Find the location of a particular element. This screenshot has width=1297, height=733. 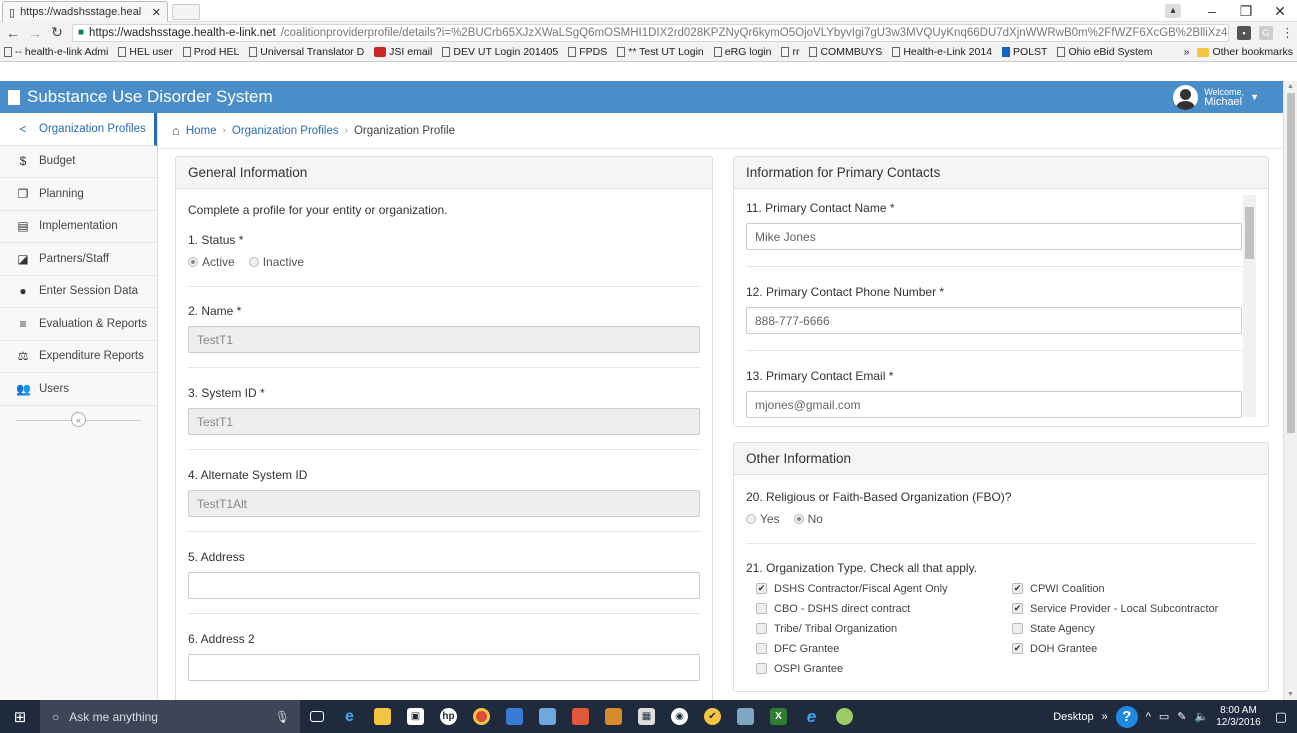

chrome-icon is located at coordinates (481, 716).